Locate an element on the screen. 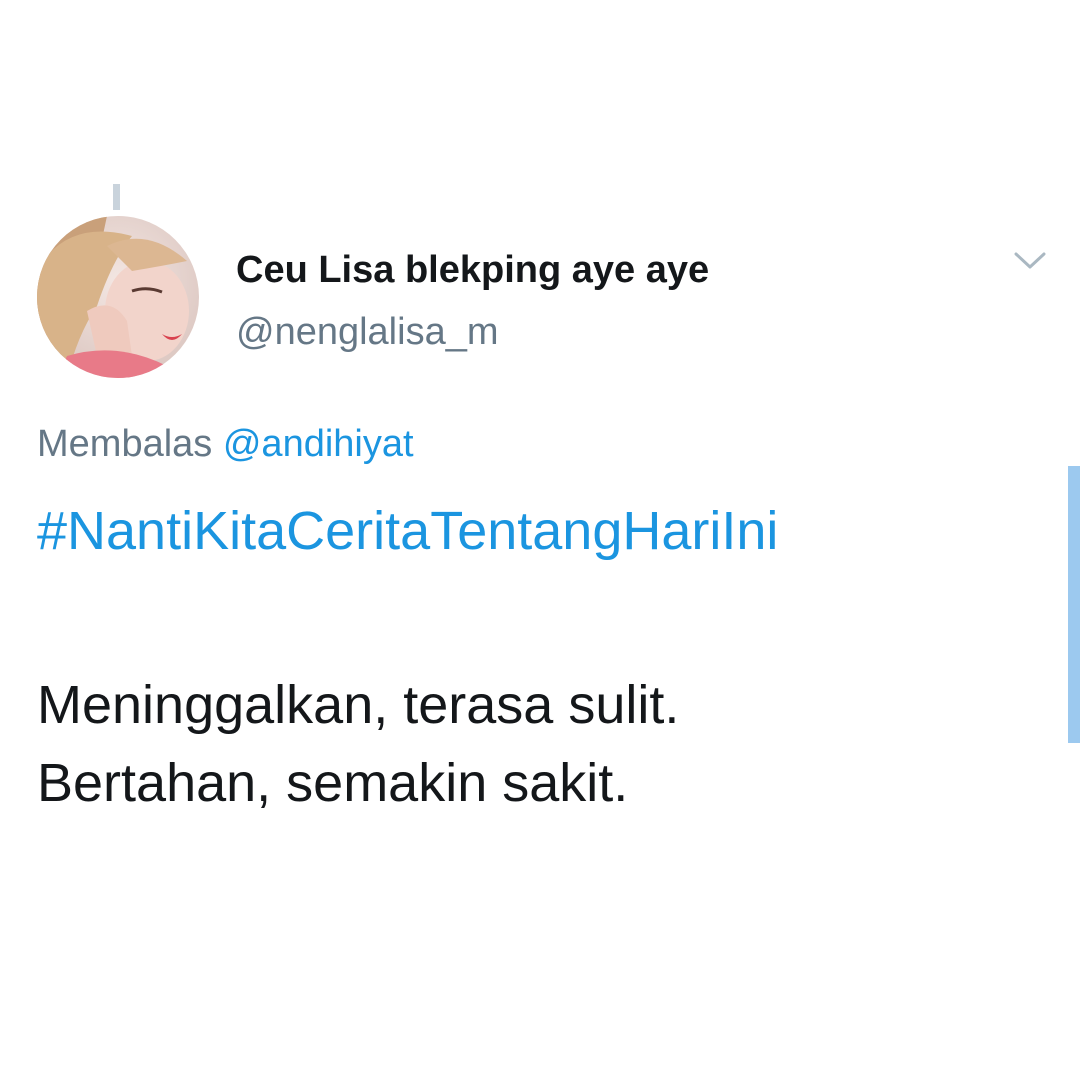 The height and width of the screenshot is (1080, 1080). avatar-photo is located at coordinates (118, 297).